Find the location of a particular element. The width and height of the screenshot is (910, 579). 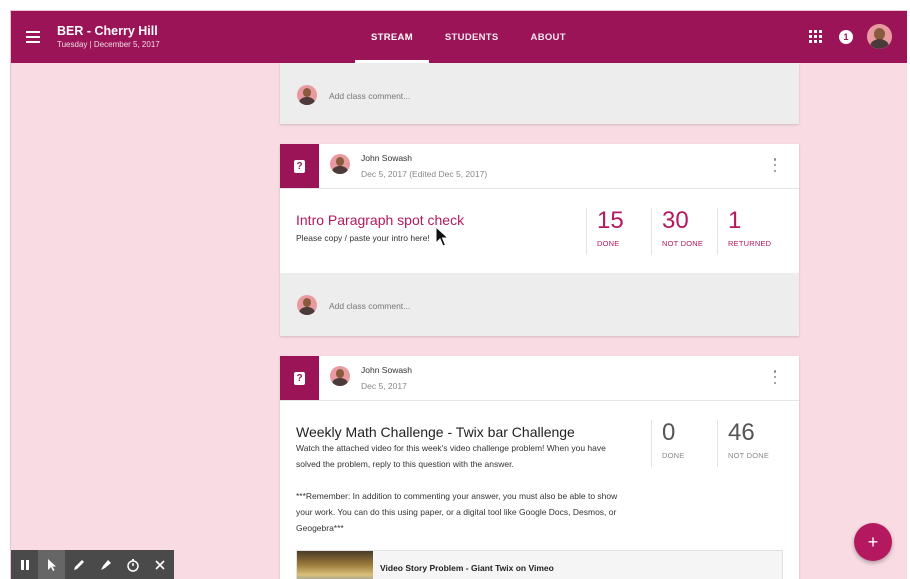

menu-icon is located at coordinates (33, 37).